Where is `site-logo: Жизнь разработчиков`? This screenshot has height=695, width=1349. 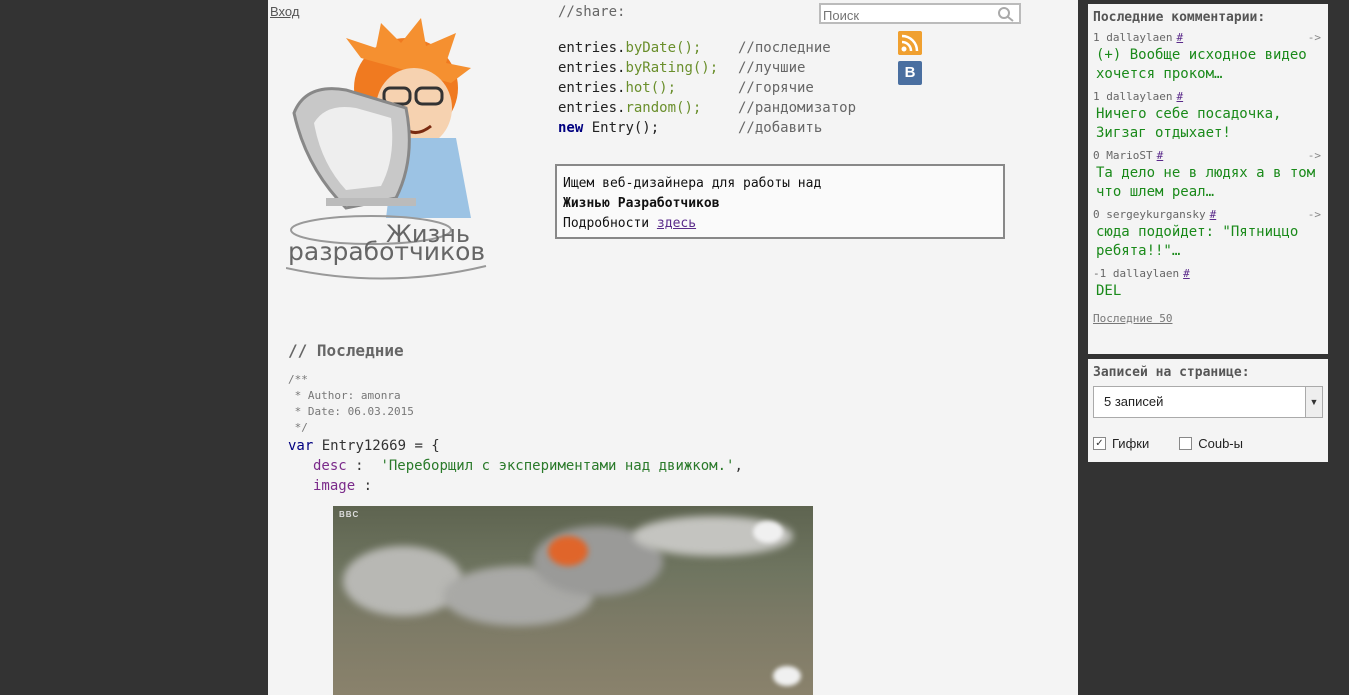
site-logo: Жизнь разработчиков is located at coordinates (391, 153).